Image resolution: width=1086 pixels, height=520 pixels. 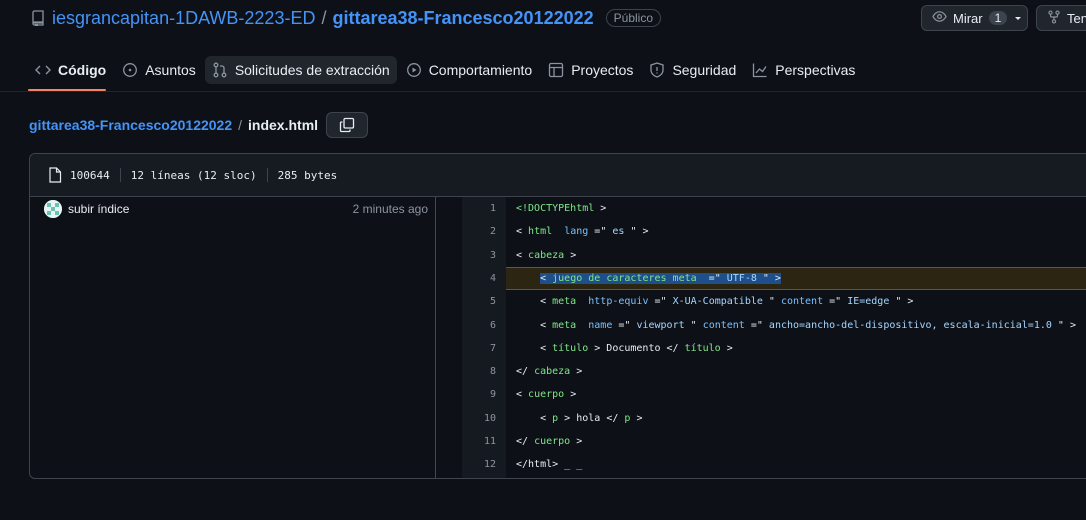 I want to click on code-icon, so click(x=43, y=70).